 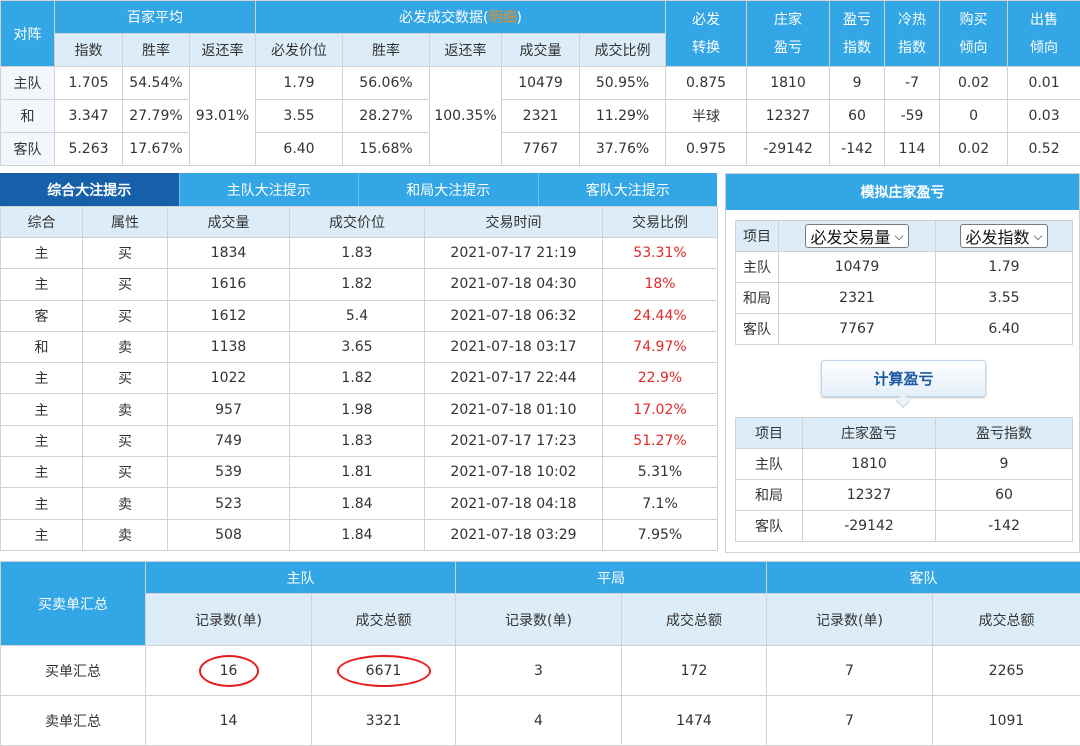 I want to click on tab-draw: 和局大注提示, so click(x=449, y=189).